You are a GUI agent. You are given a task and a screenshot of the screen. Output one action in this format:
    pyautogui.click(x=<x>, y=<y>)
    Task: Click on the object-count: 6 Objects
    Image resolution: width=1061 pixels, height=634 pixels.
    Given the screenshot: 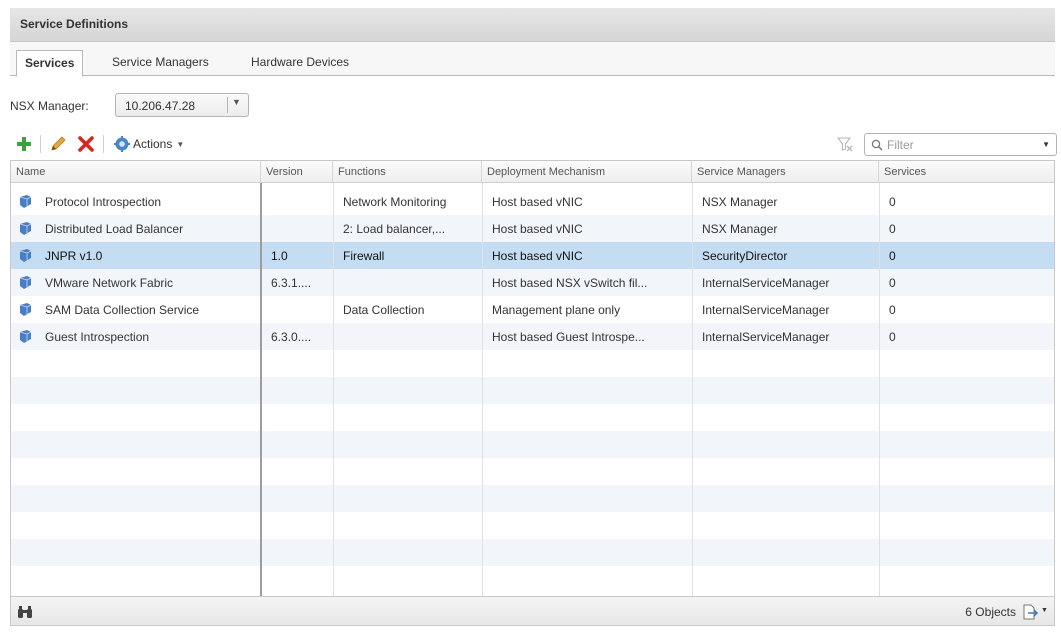 What is the action you would take?
    pyautogui.click(x=990, y=612)
    